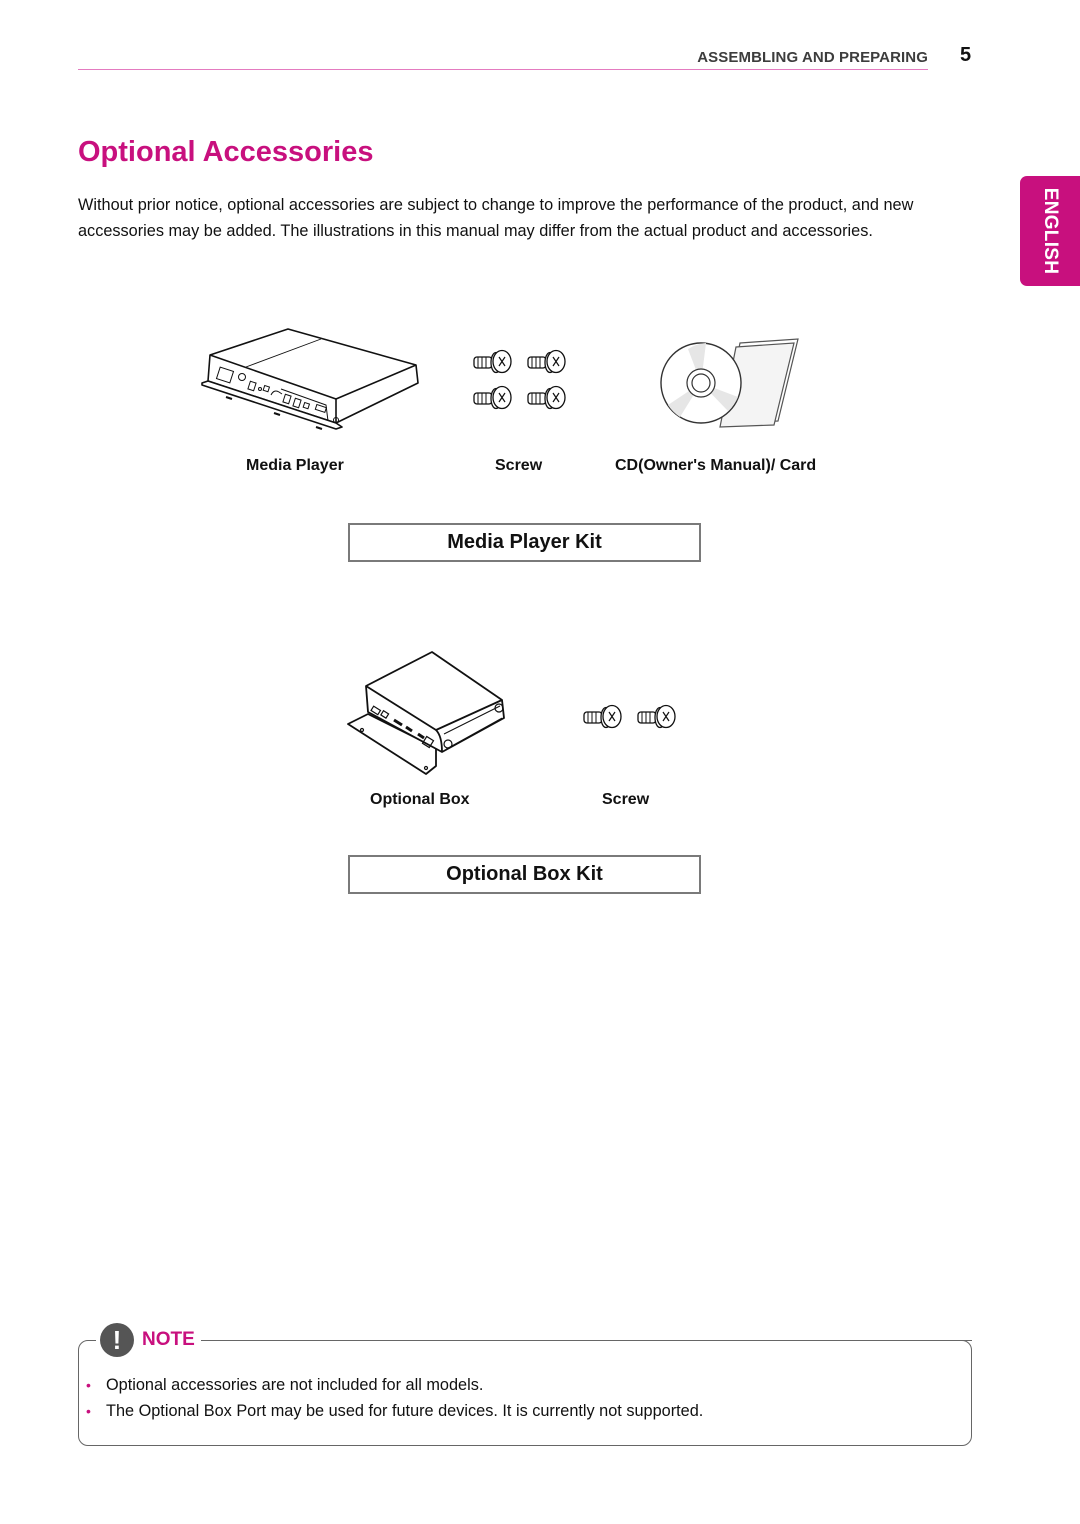 This screenshot has width=1080, height=1524. What do you see at coordinates (812, 57) in the screenshot?
I see `section-title: ASSEMBLING AND PREPARING` at bounding box center [812, 57].